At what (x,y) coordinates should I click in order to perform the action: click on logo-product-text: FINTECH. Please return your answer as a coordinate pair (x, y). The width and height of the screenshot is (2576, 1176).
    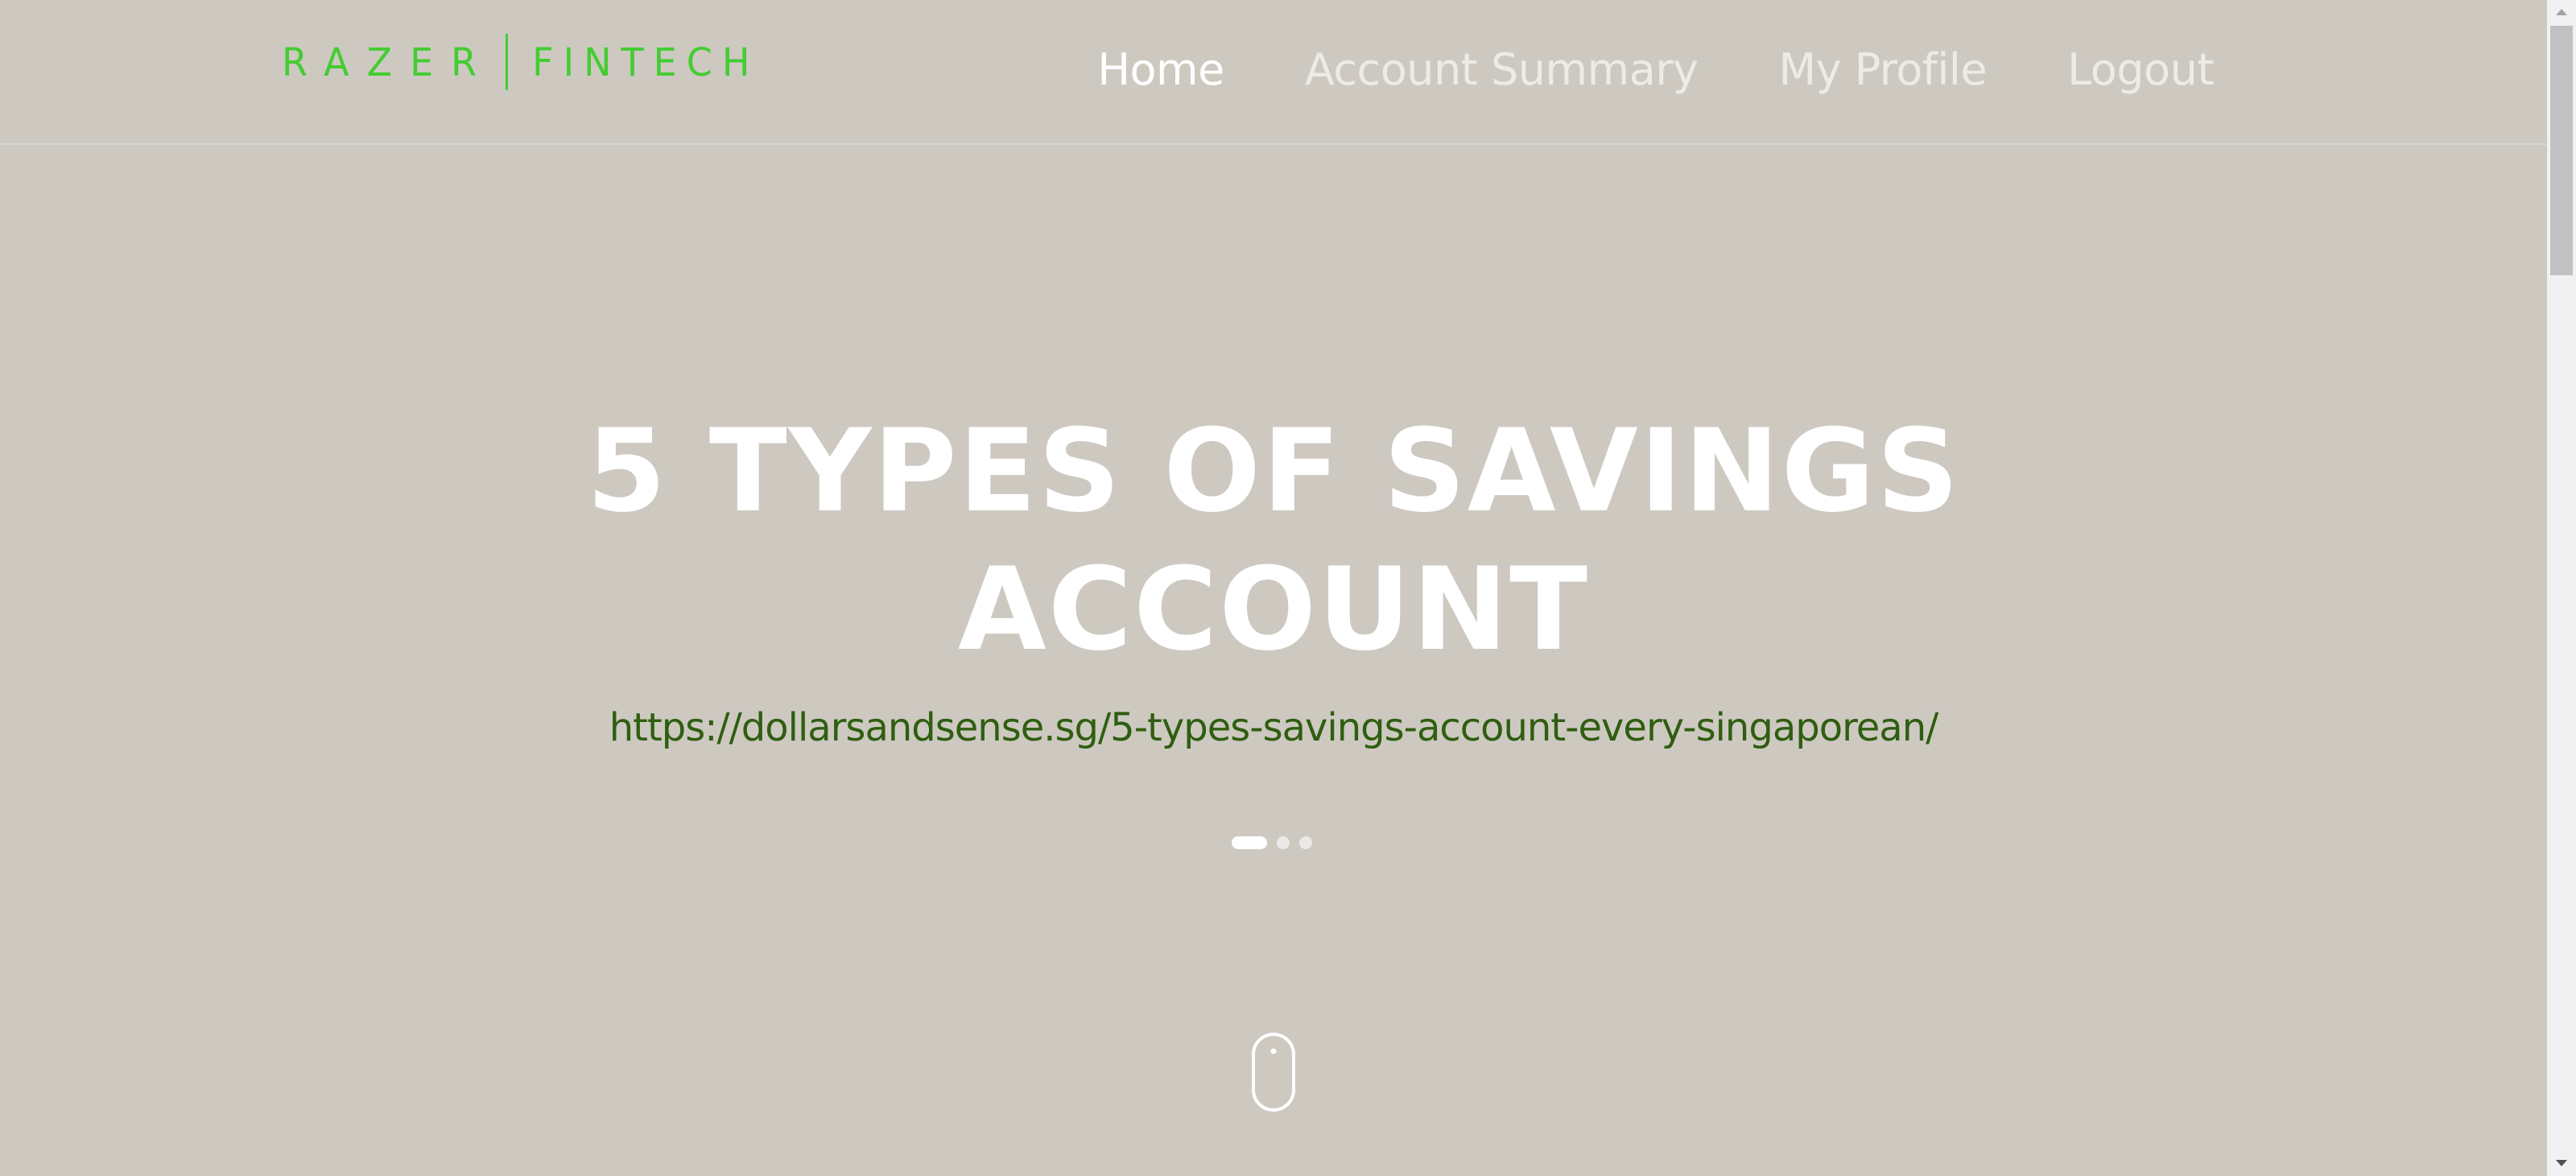
    Looking at the image, I should click on (646, 62).